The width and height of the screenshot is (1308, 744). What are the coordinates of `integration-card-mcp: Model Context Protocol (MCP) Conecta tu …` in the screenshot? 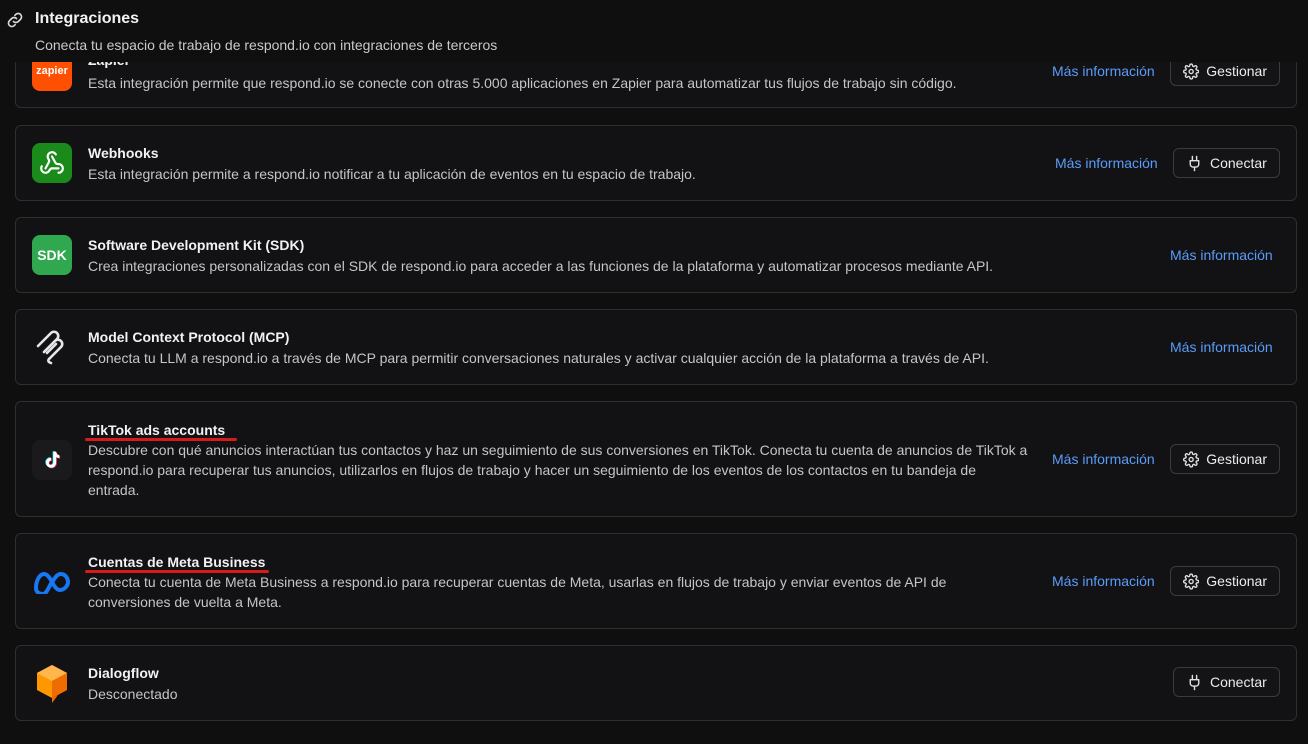 It's located at (656, 347).